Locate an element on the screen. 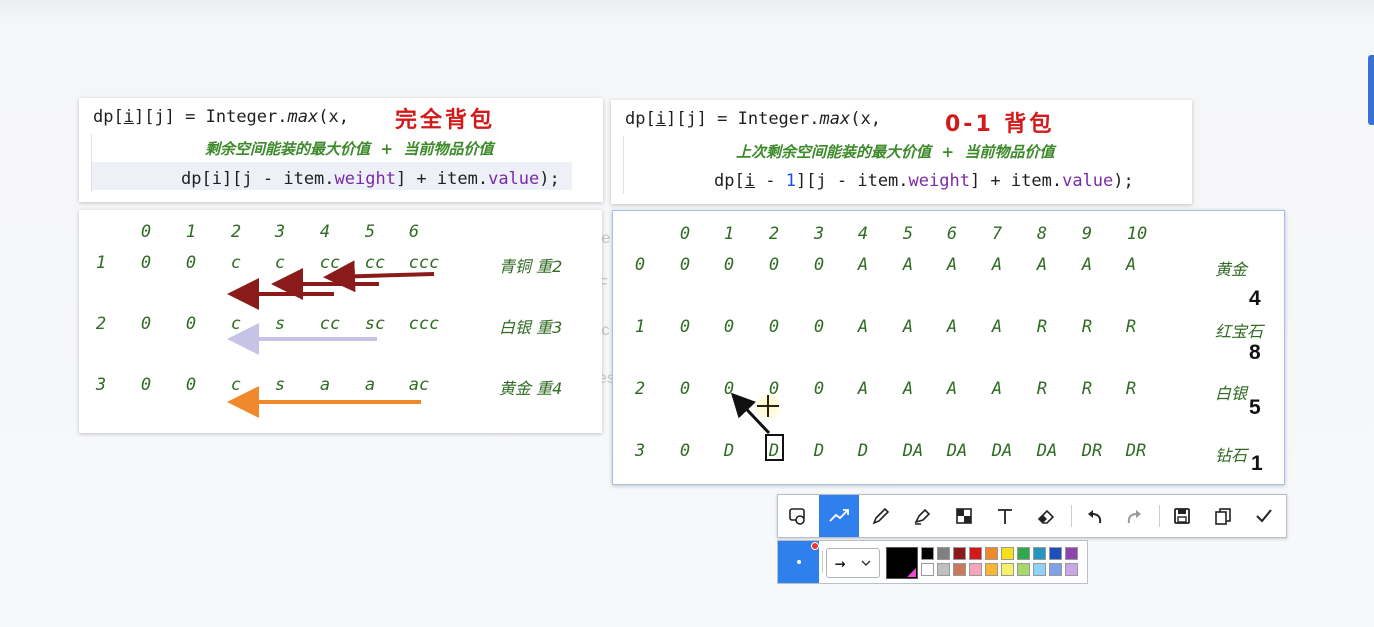 Image resolution: width=1374 pixels, height=627 pixels. stroke-dot-icon is located at coordinates (799, 562).